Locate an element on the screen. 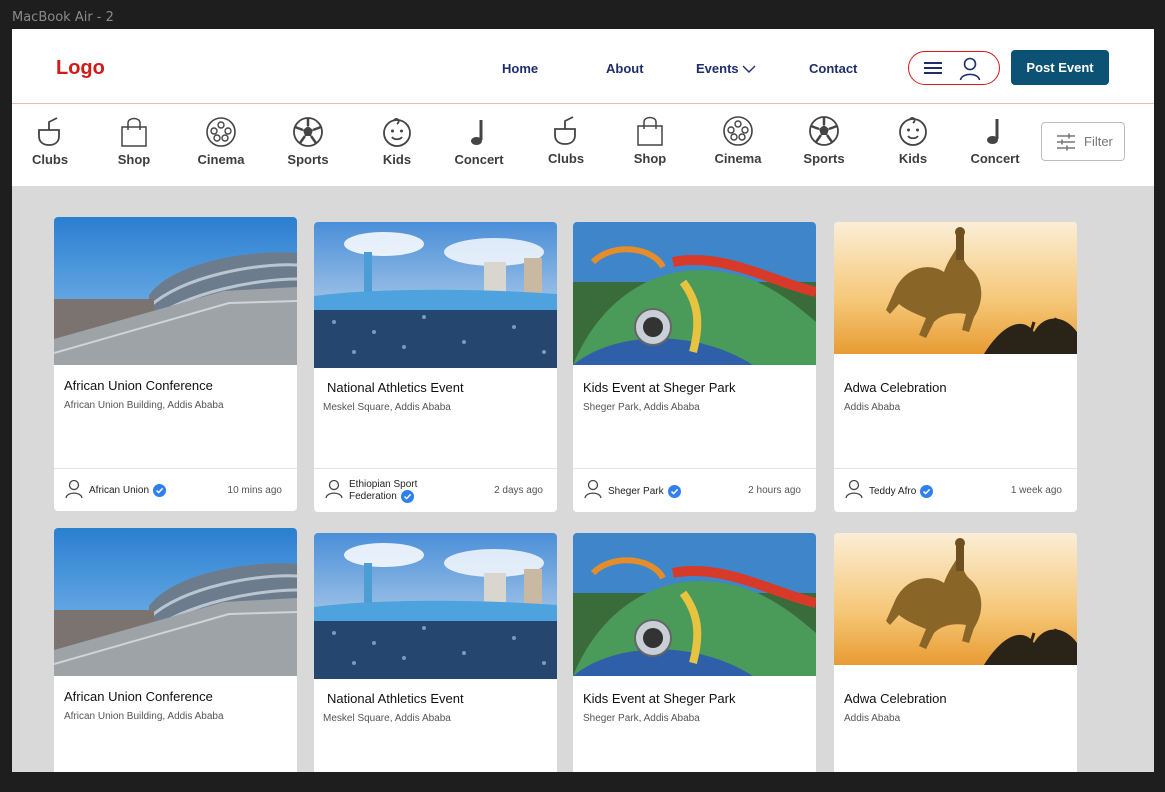  event-image-sheger-park is located at coordinates (694, 604).